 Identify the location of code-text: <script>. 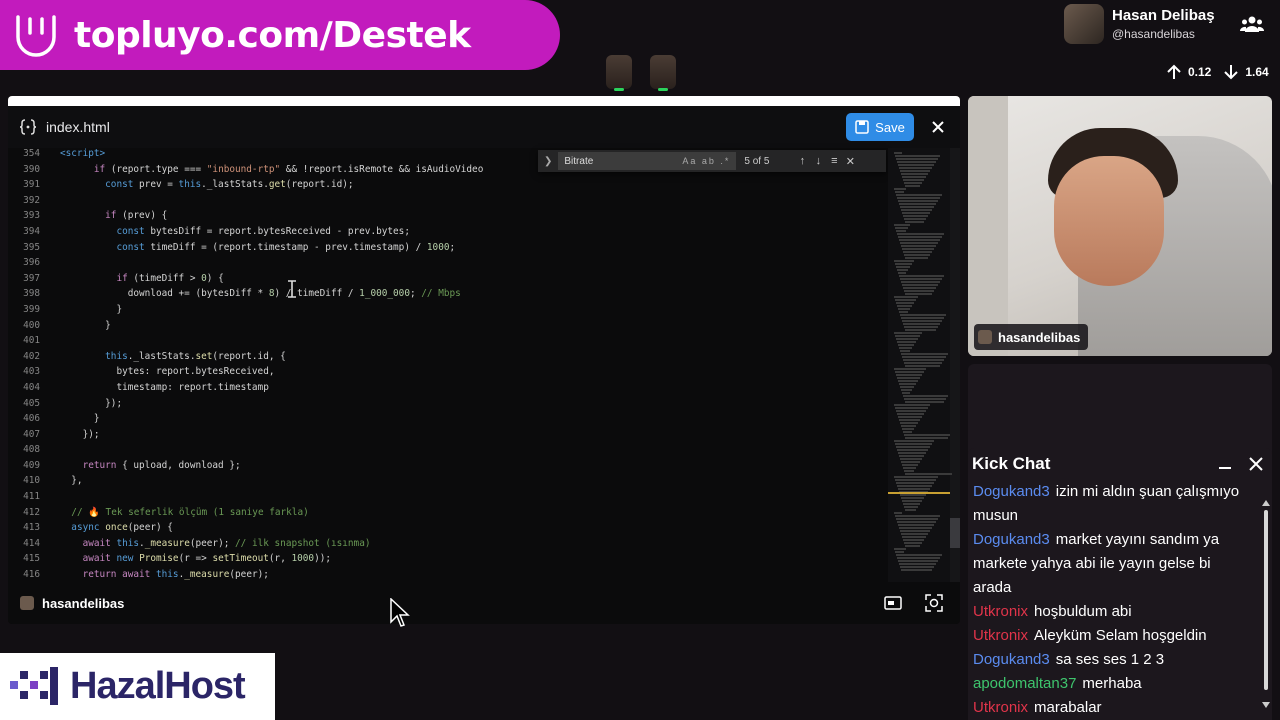
(72, 156).